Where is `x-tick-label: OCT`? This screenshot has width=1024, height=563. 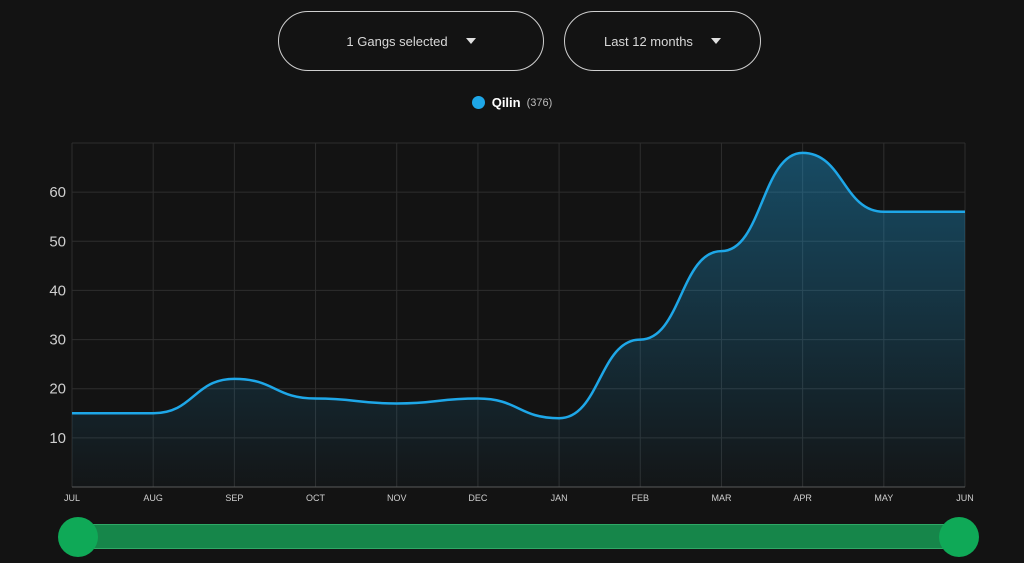 x-tick-label: OCT is located at coordinates (316, 498).